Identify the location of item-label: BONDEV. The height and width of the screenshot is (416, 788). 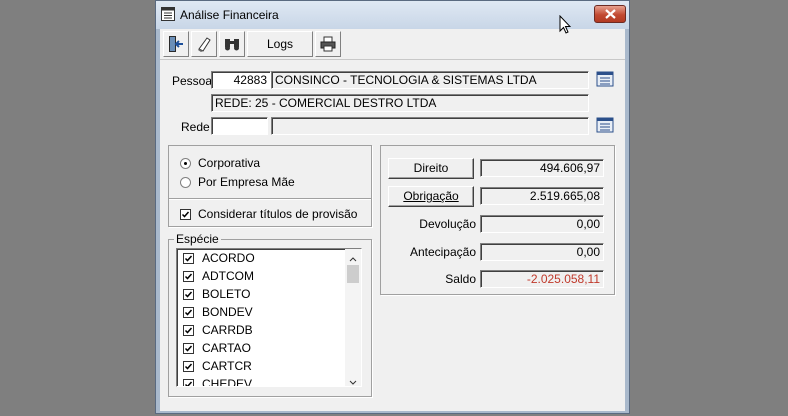
(227, 312).